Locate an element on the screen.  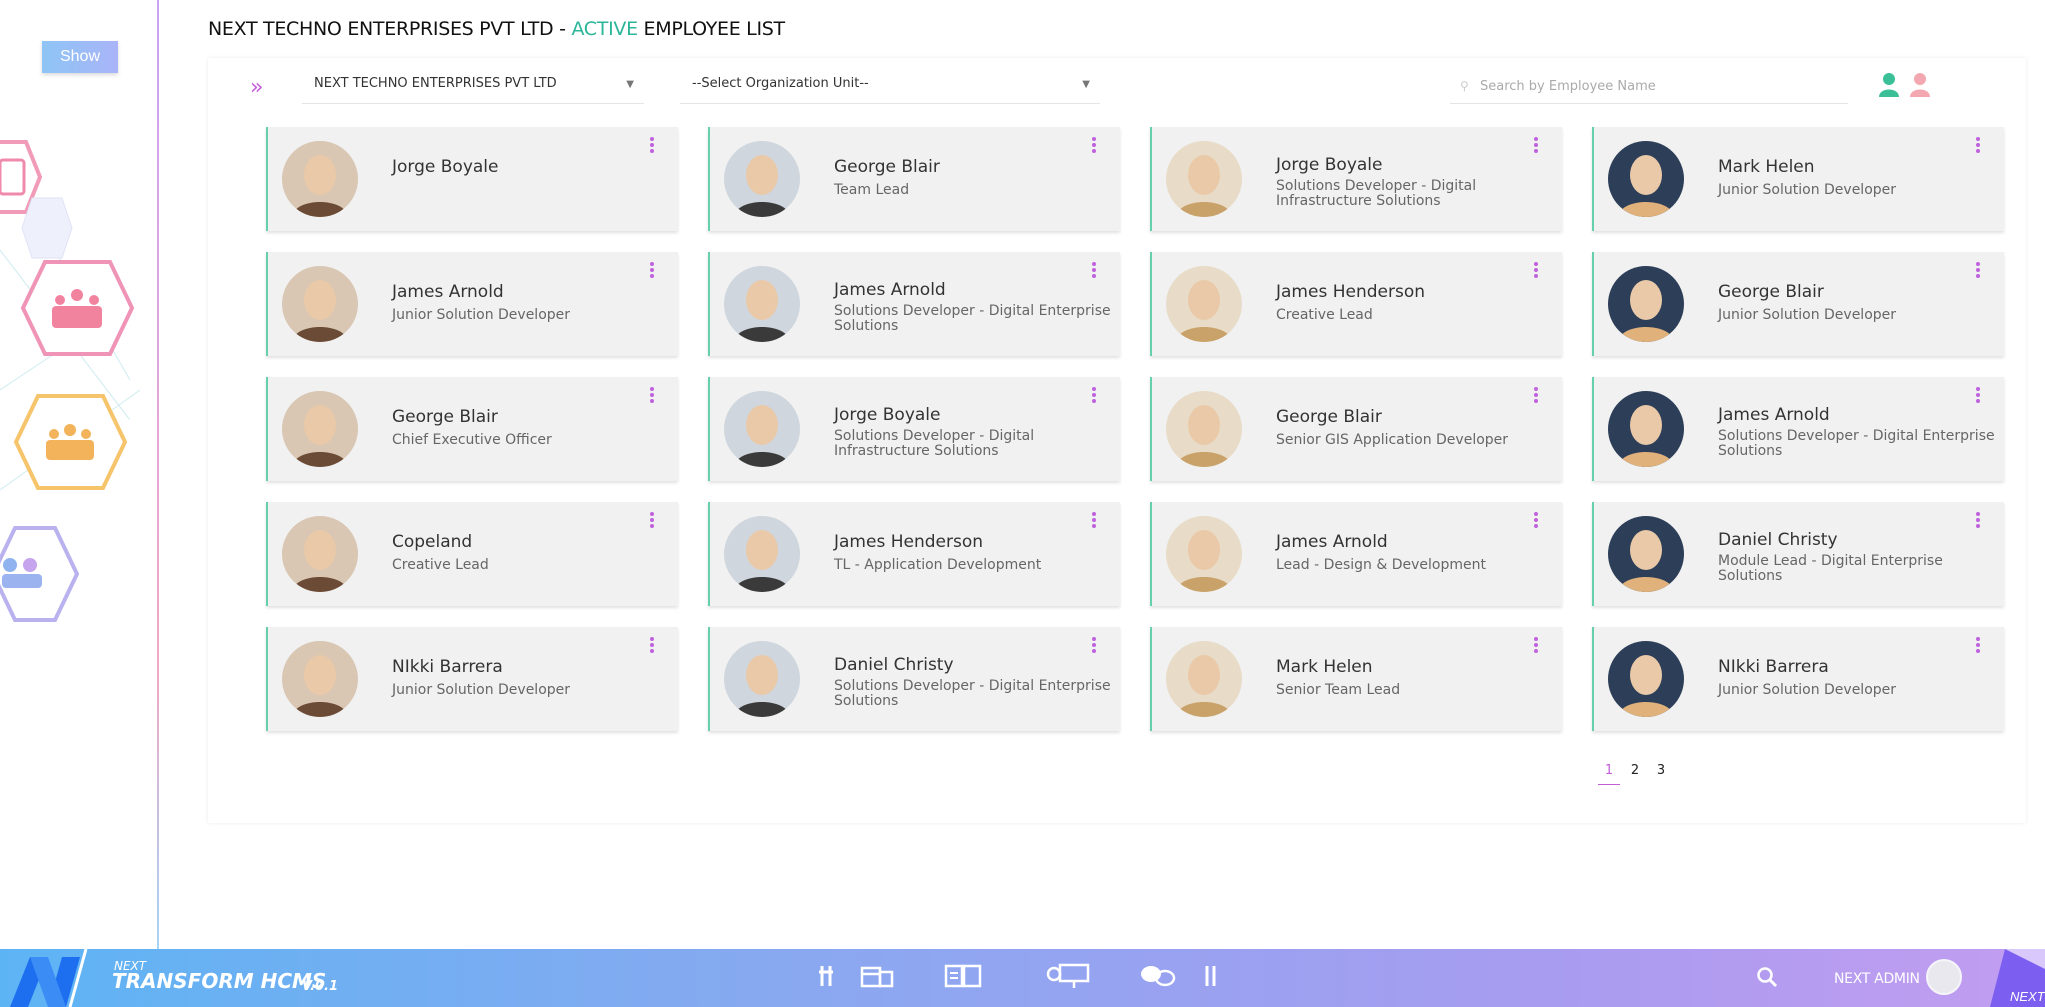
expand-chevrons-icon: » is located at coordinates (256, 87).